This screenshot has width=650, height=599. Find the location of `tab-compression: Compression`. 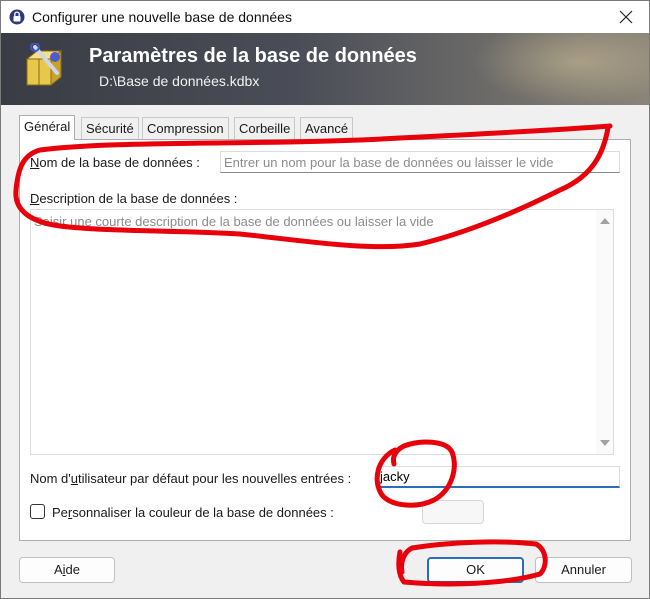

tab-compression: Compression is located at coordinates (185, 128).